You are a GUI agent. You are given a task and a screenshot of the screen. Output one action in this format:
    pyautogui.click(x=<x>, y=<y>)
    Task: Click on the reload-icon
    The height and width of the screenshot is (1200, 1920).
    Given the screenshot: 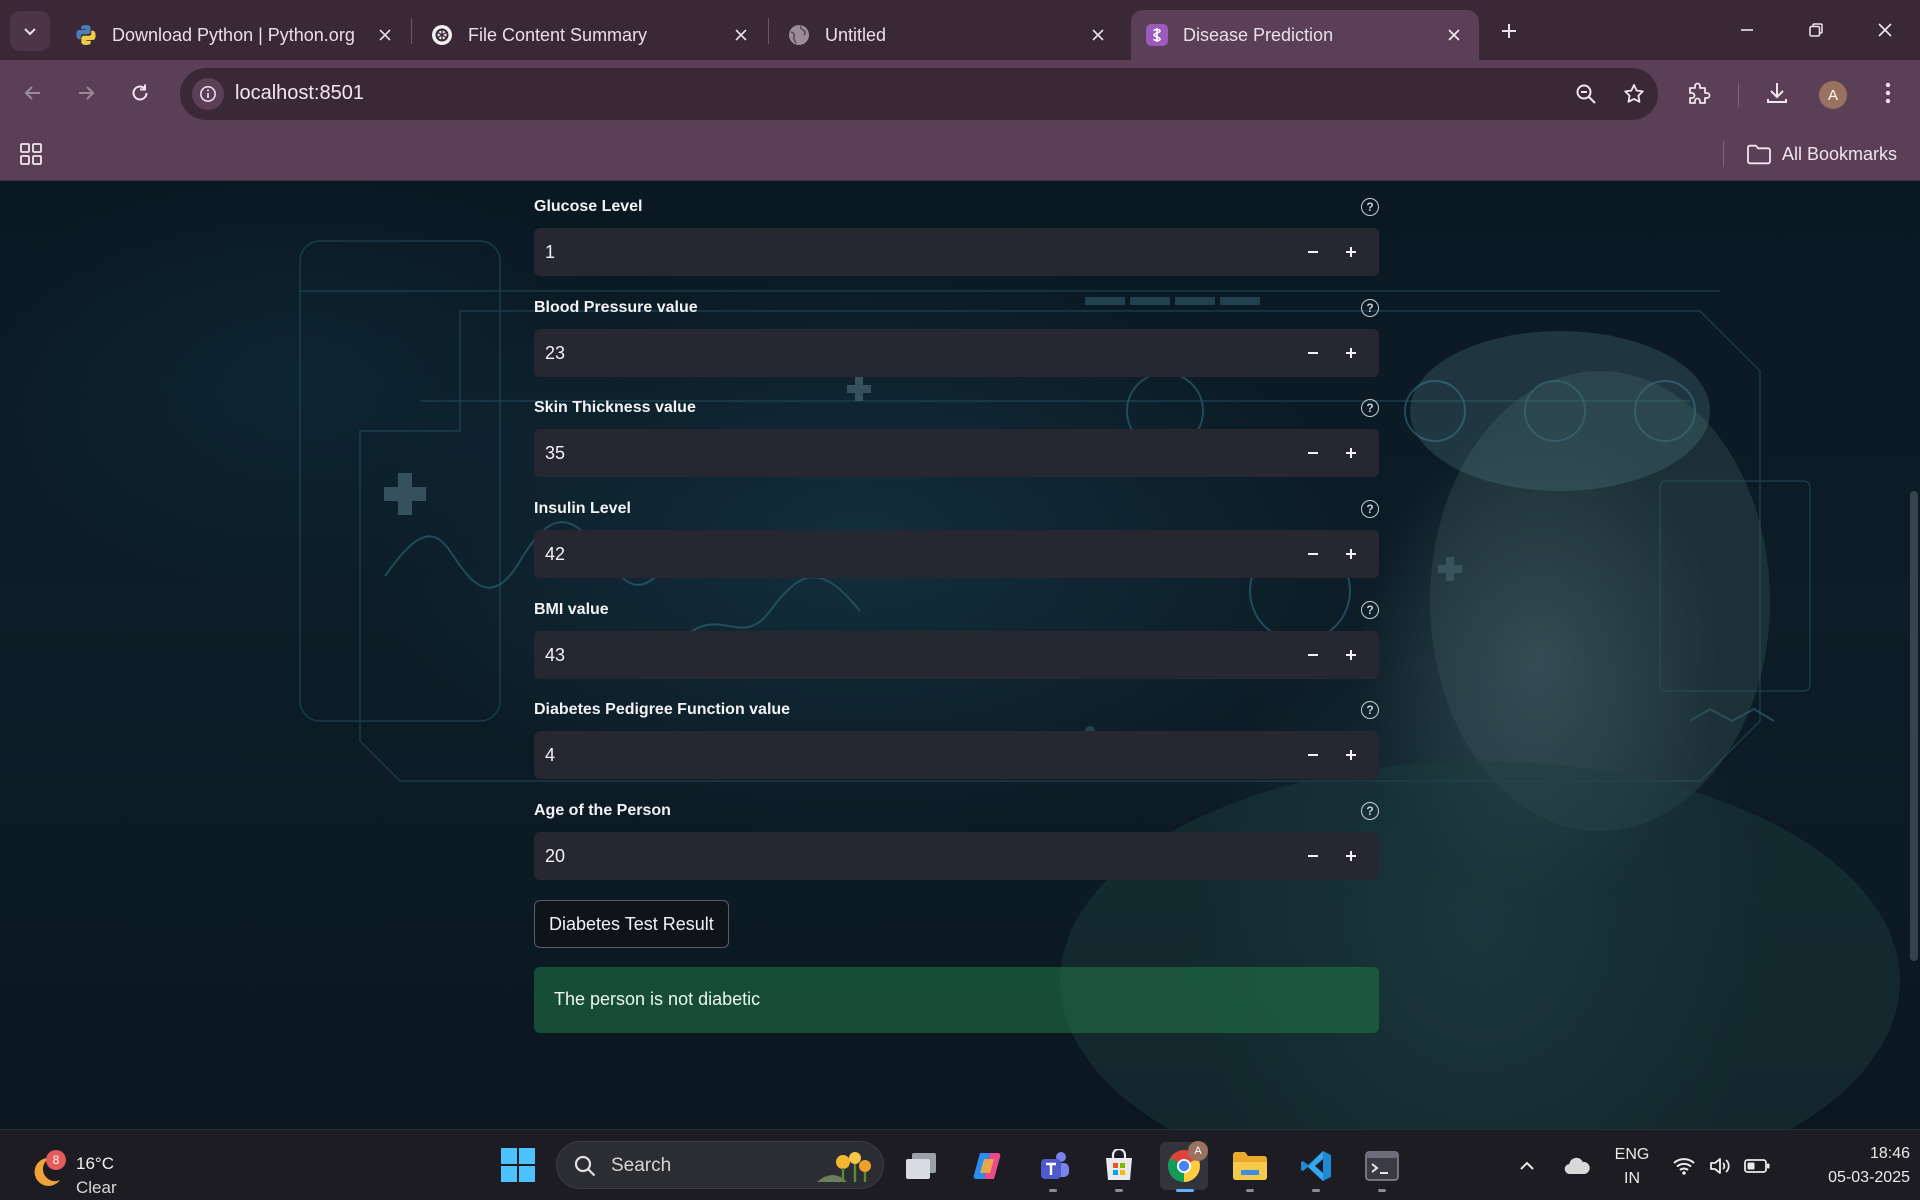 What is the action you would take?
    pyautogui.click(x=140, y=92)
    